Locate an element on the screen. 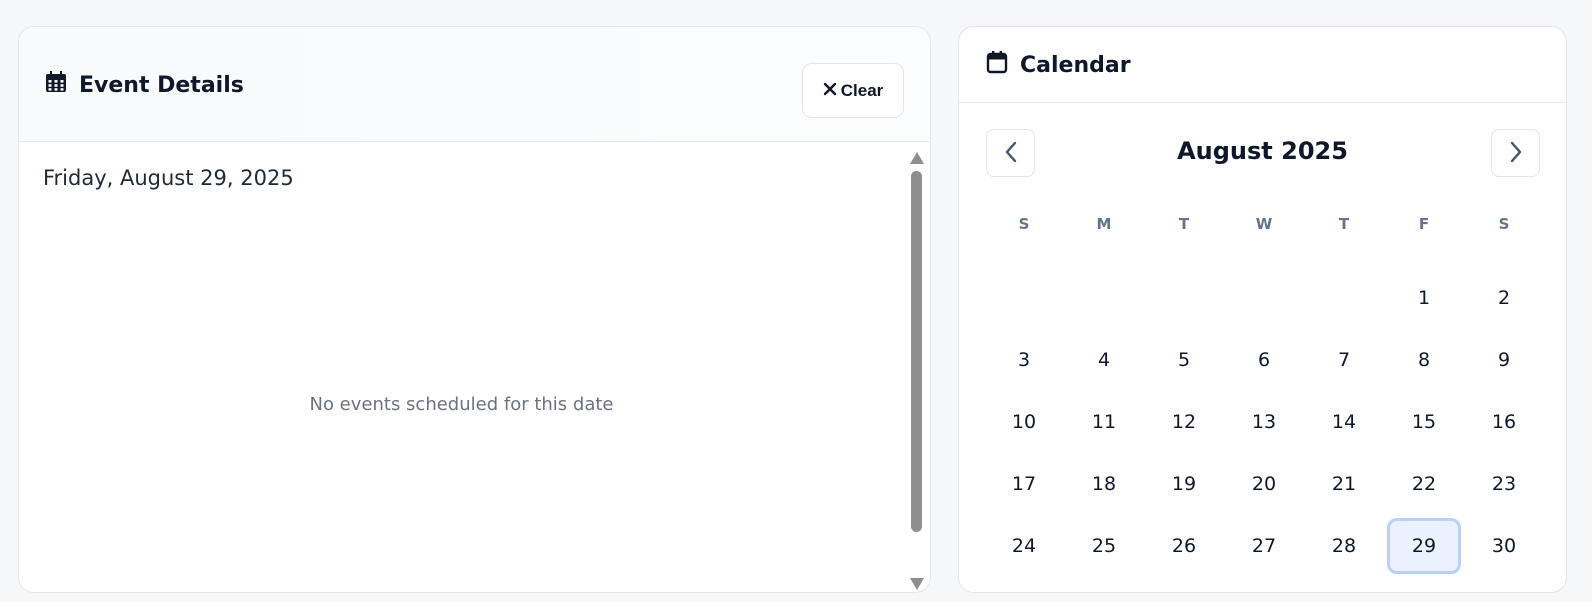 The image size is (1592, 602). day-number: 3 is located at coordinates (1024, 360).